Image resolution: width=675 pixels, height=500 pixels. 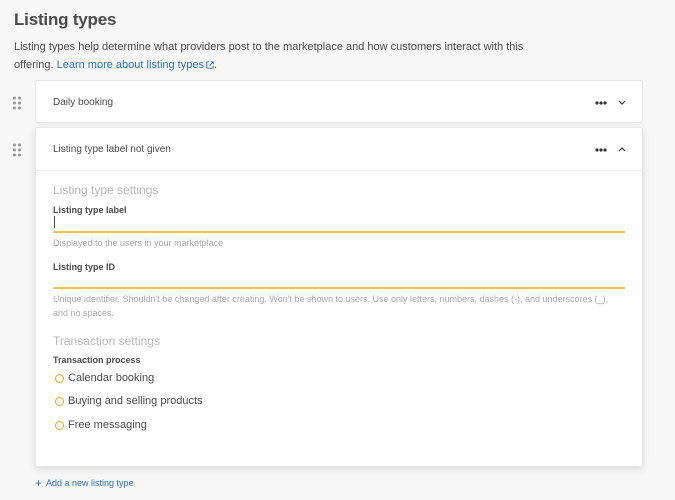 I want to click on plus-icon: +, so click(x=39, y=483).